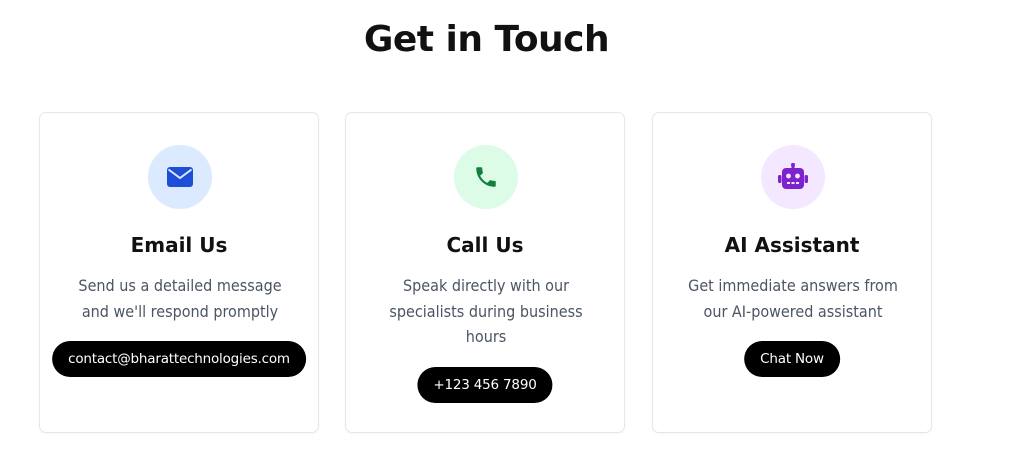 The height and width of the screenshot is (461, 1009). I want to click on envelope-icon, so click(180, 177).